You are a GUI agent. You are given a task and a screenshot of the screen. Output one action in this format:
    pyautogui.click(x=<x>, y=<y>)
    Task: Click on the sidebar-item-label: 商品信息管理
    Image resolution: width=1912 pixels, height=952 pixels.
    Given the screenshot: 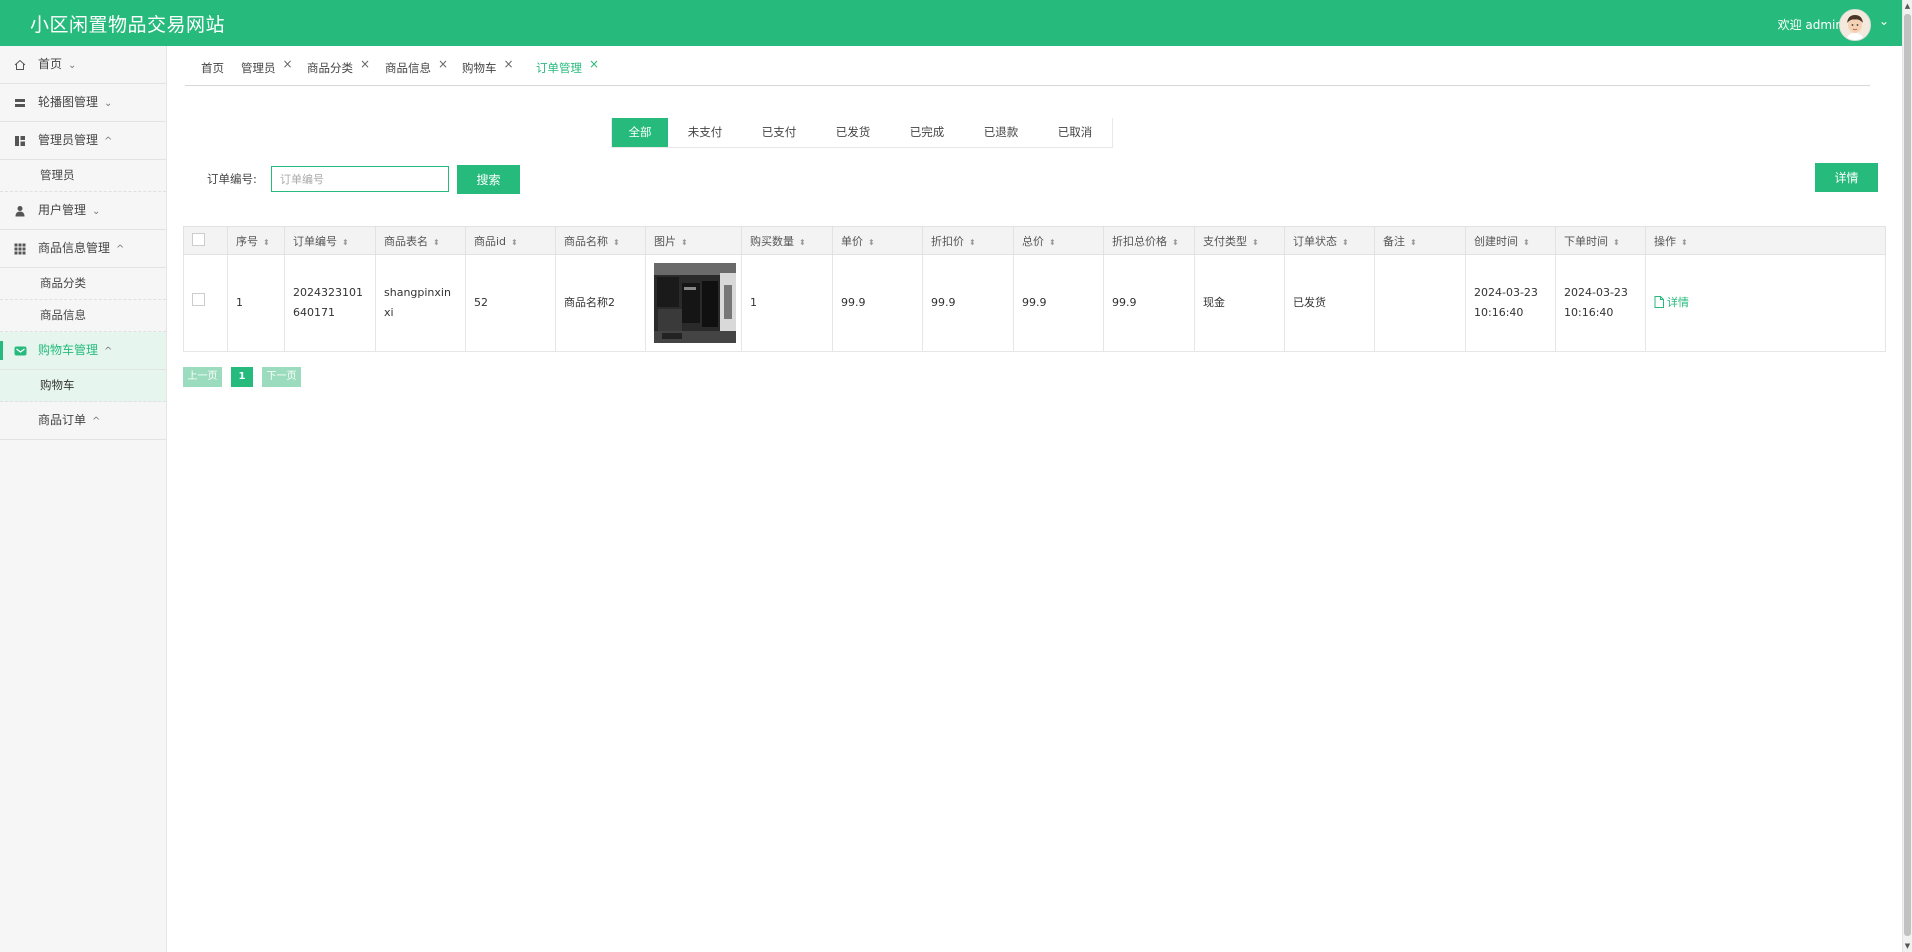 What is the action you would take?
    pyautogui.click(x=74, y=248)
    